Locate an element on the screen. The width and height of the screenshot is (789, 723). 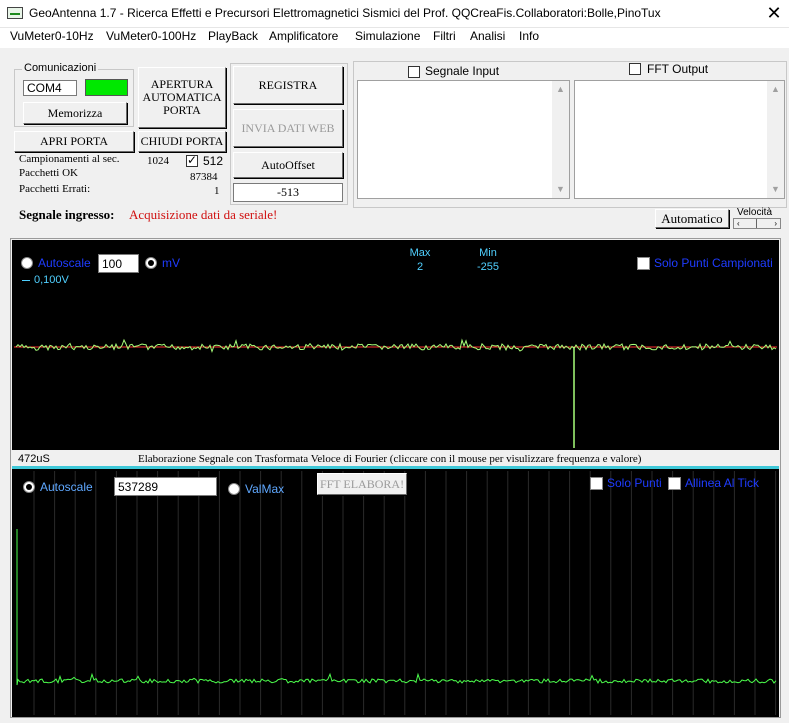
solo-punti-campionati-label: Solo Punti Campionati is located at coordinates (713, 263).